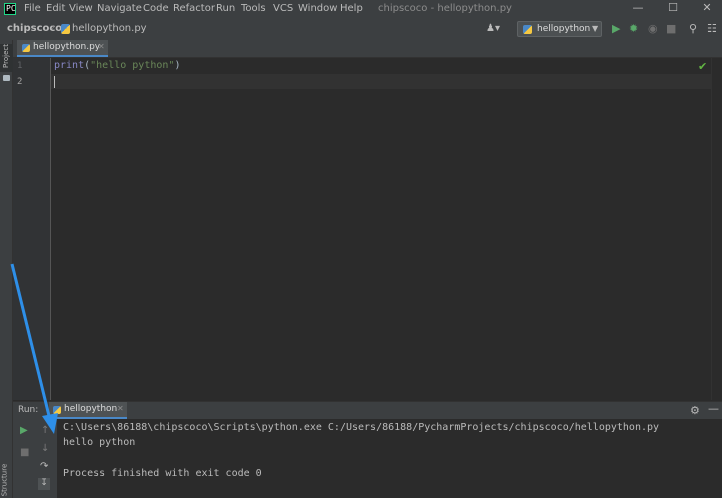 The height and width of the screenshot is (498, 722). Describe the element at coordinates (716, 229) in the screenshot. I see `editor-scrollbar` at that location.